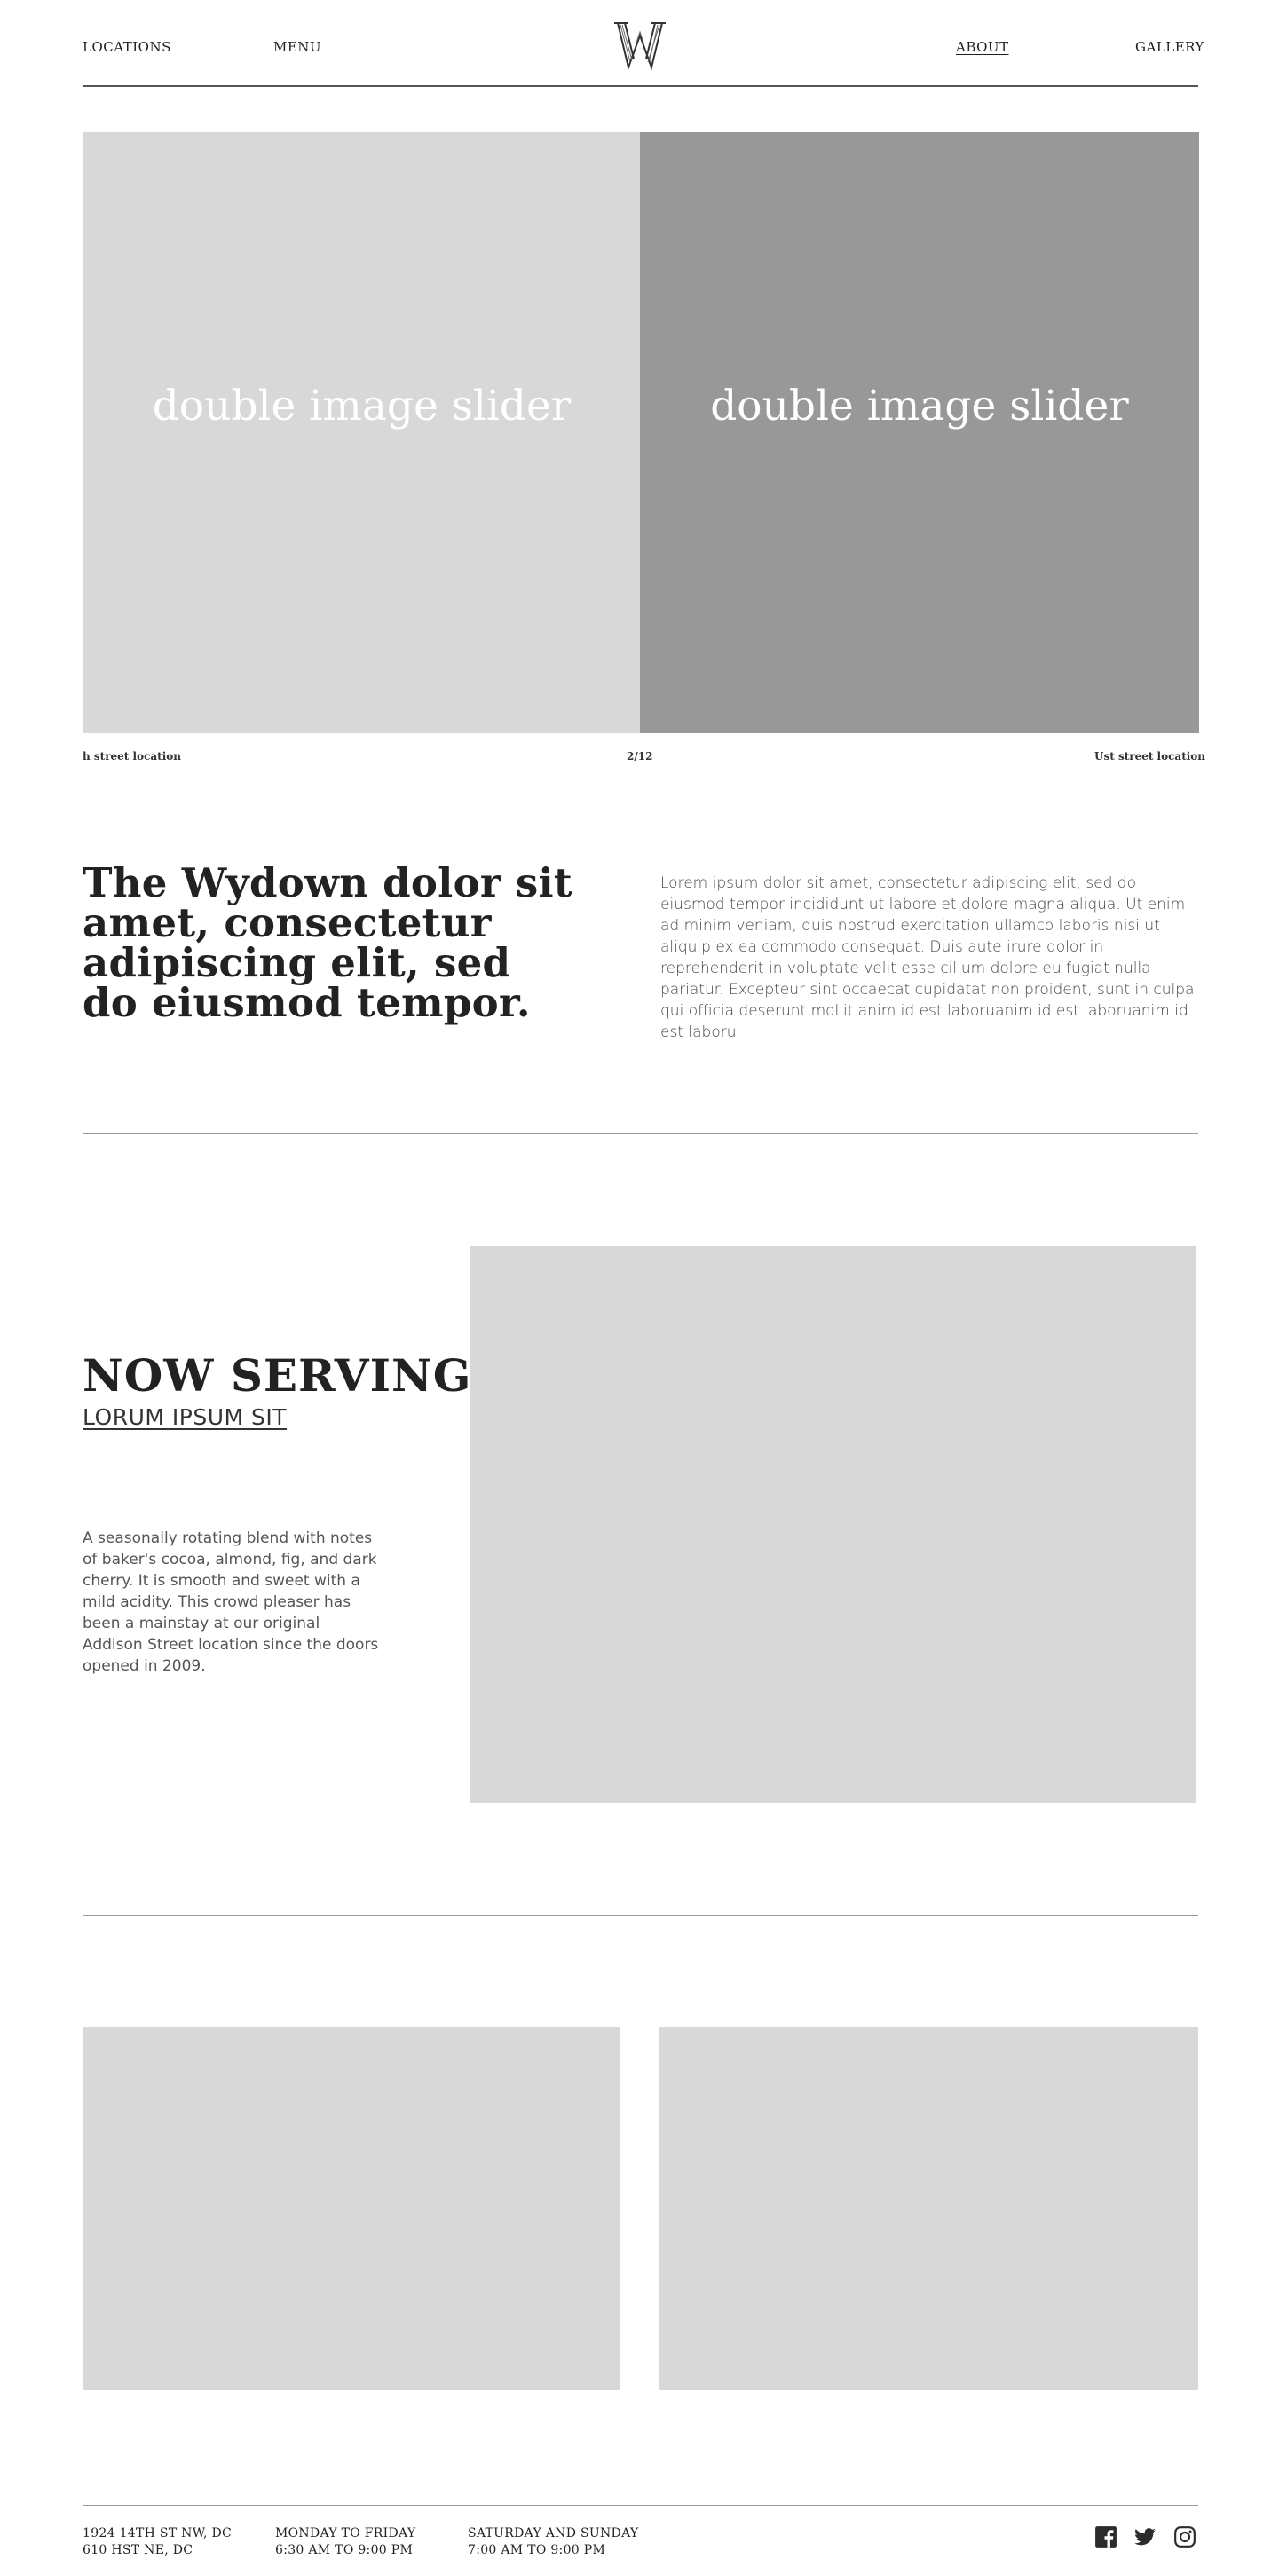 This screenshot has height=2576, width=1279. Describe the element at coordinates (297, 47) in the screenshot. I see `nav-menu: MENU` at that location.